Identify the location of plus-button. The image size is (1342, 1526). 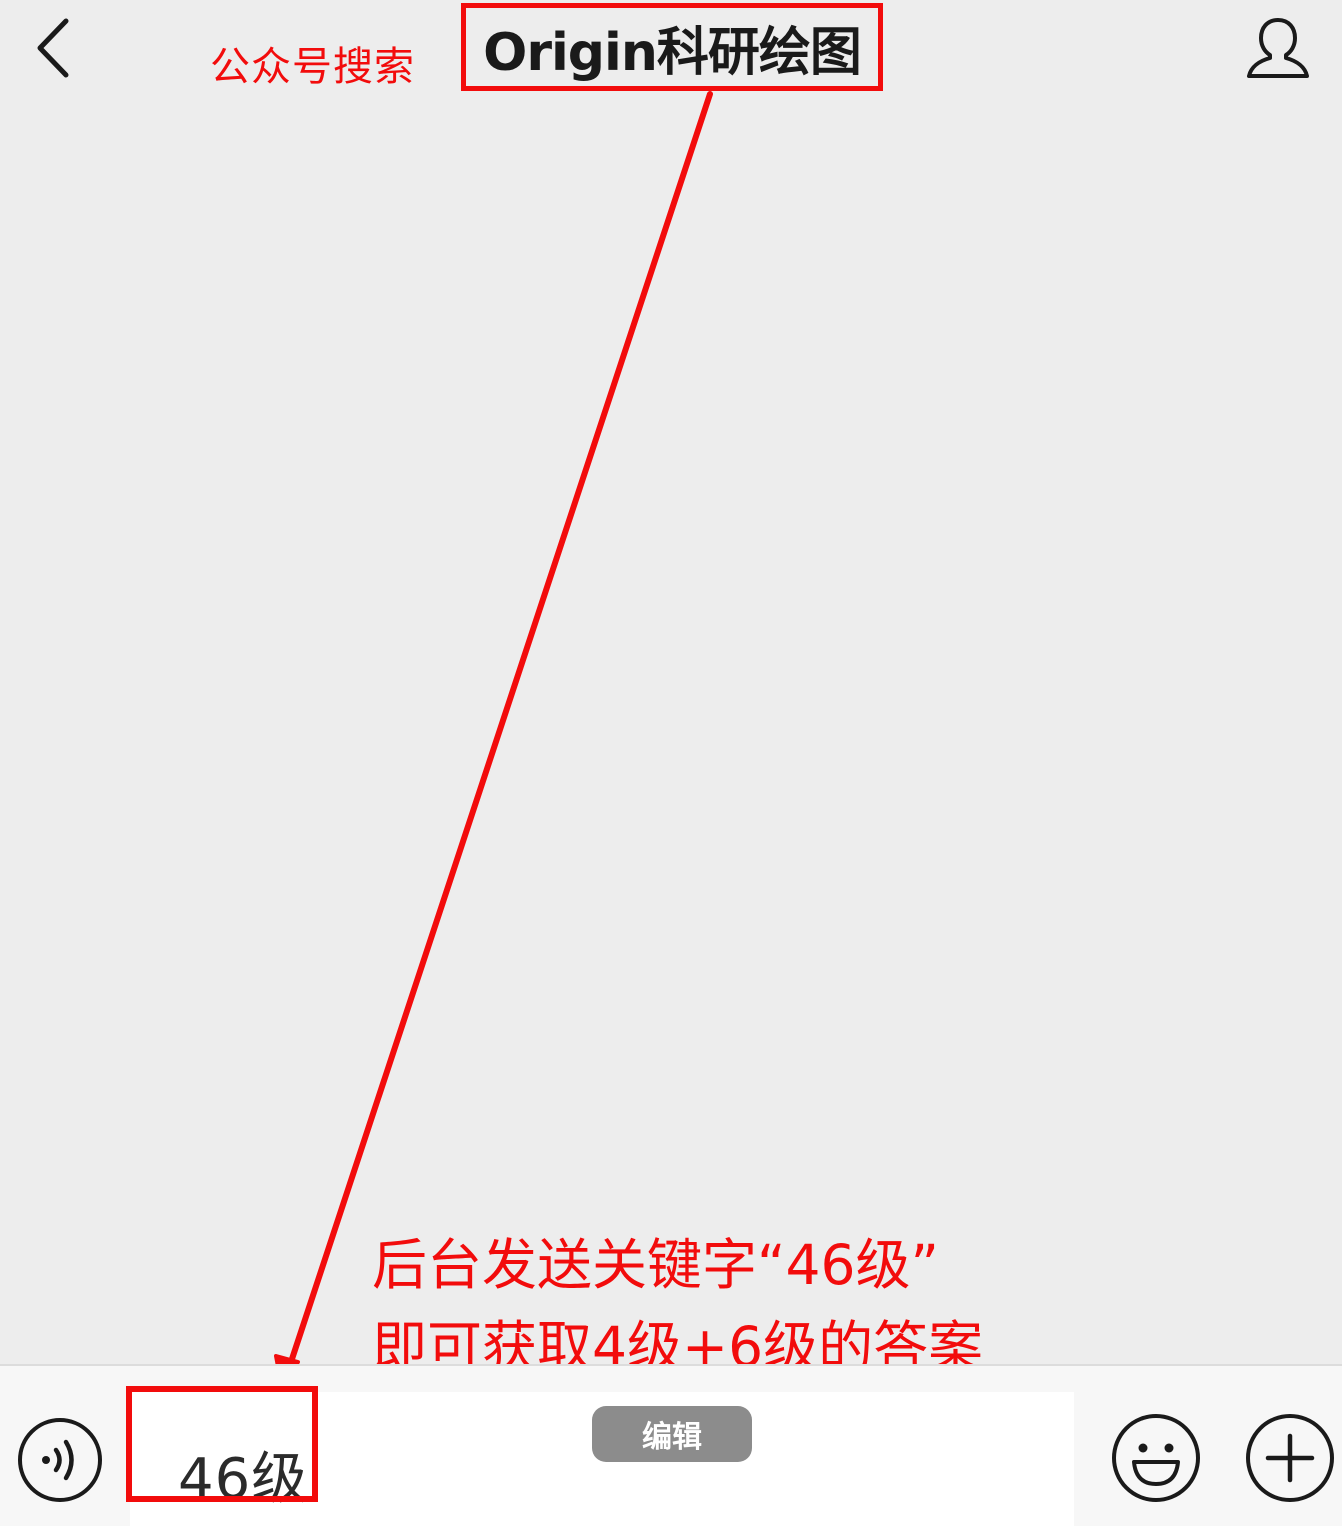
(1290, 1458).